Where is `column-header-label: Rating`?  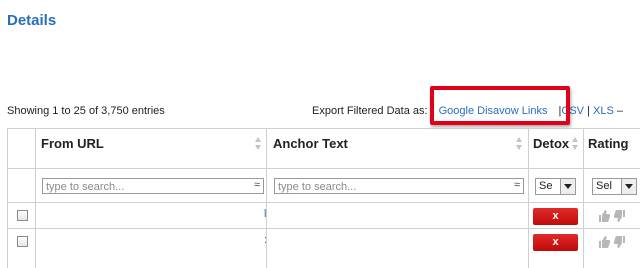 column-header-label: Rating is located at coordinates (608, 143).